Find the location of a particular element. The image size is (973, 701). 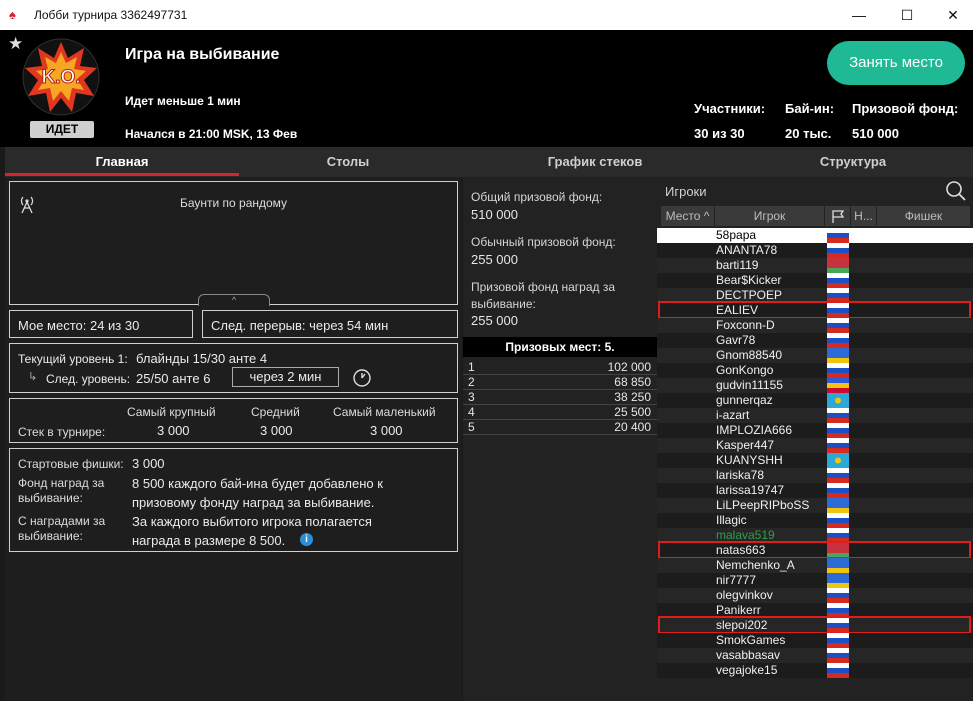

bounty-prize-value: 255 000 is located at coordinates (494, 320).